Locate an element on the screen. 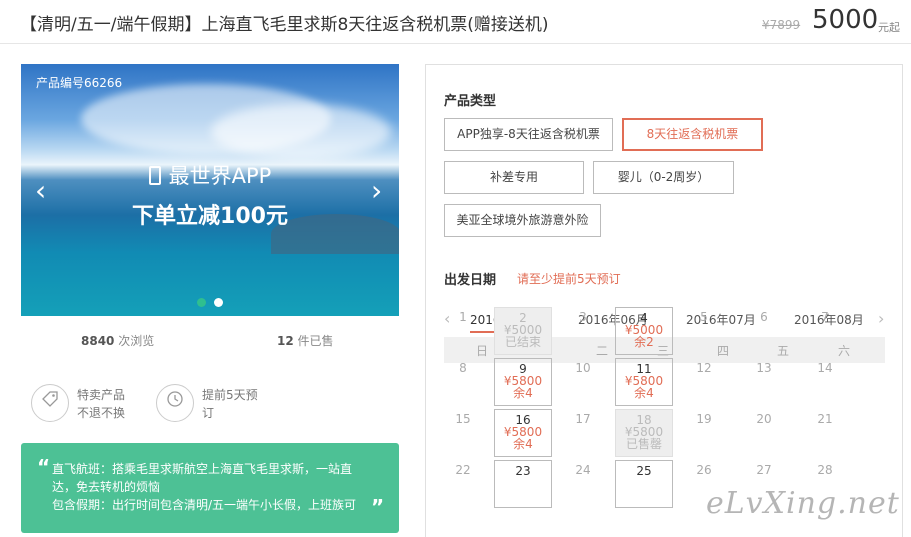  phone-icon is located at coordinates (154, 175).